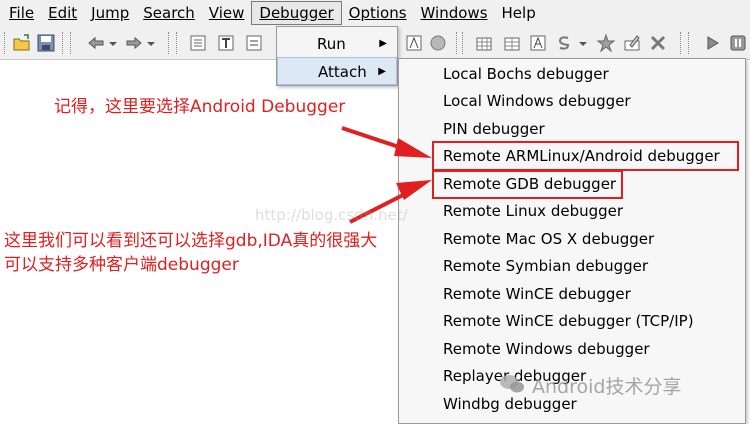 The image size is (750, 424). I want to click on annotation-gdb-line1: 这里我们可以看到还可以选择gdb,IDA真的很强大, so click(191, 241).